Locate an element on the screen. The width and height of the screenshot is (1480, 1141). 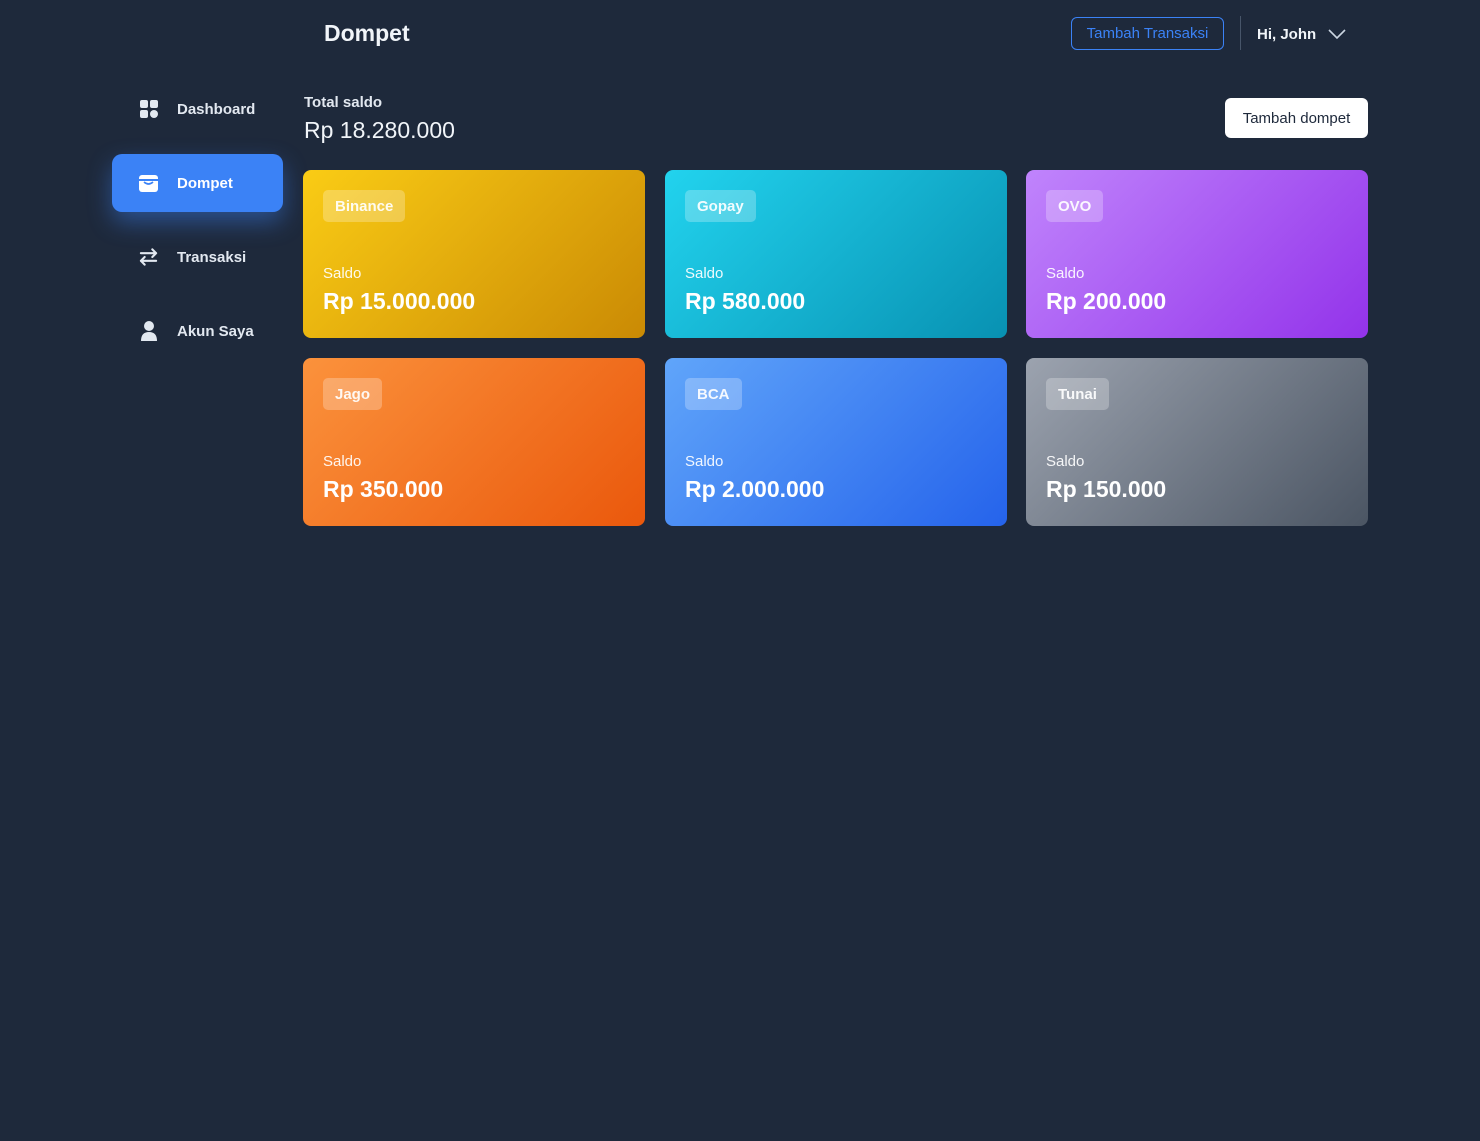
wallet-saldo-value: Rp 150.000 is located at coordinates (1106, 489).